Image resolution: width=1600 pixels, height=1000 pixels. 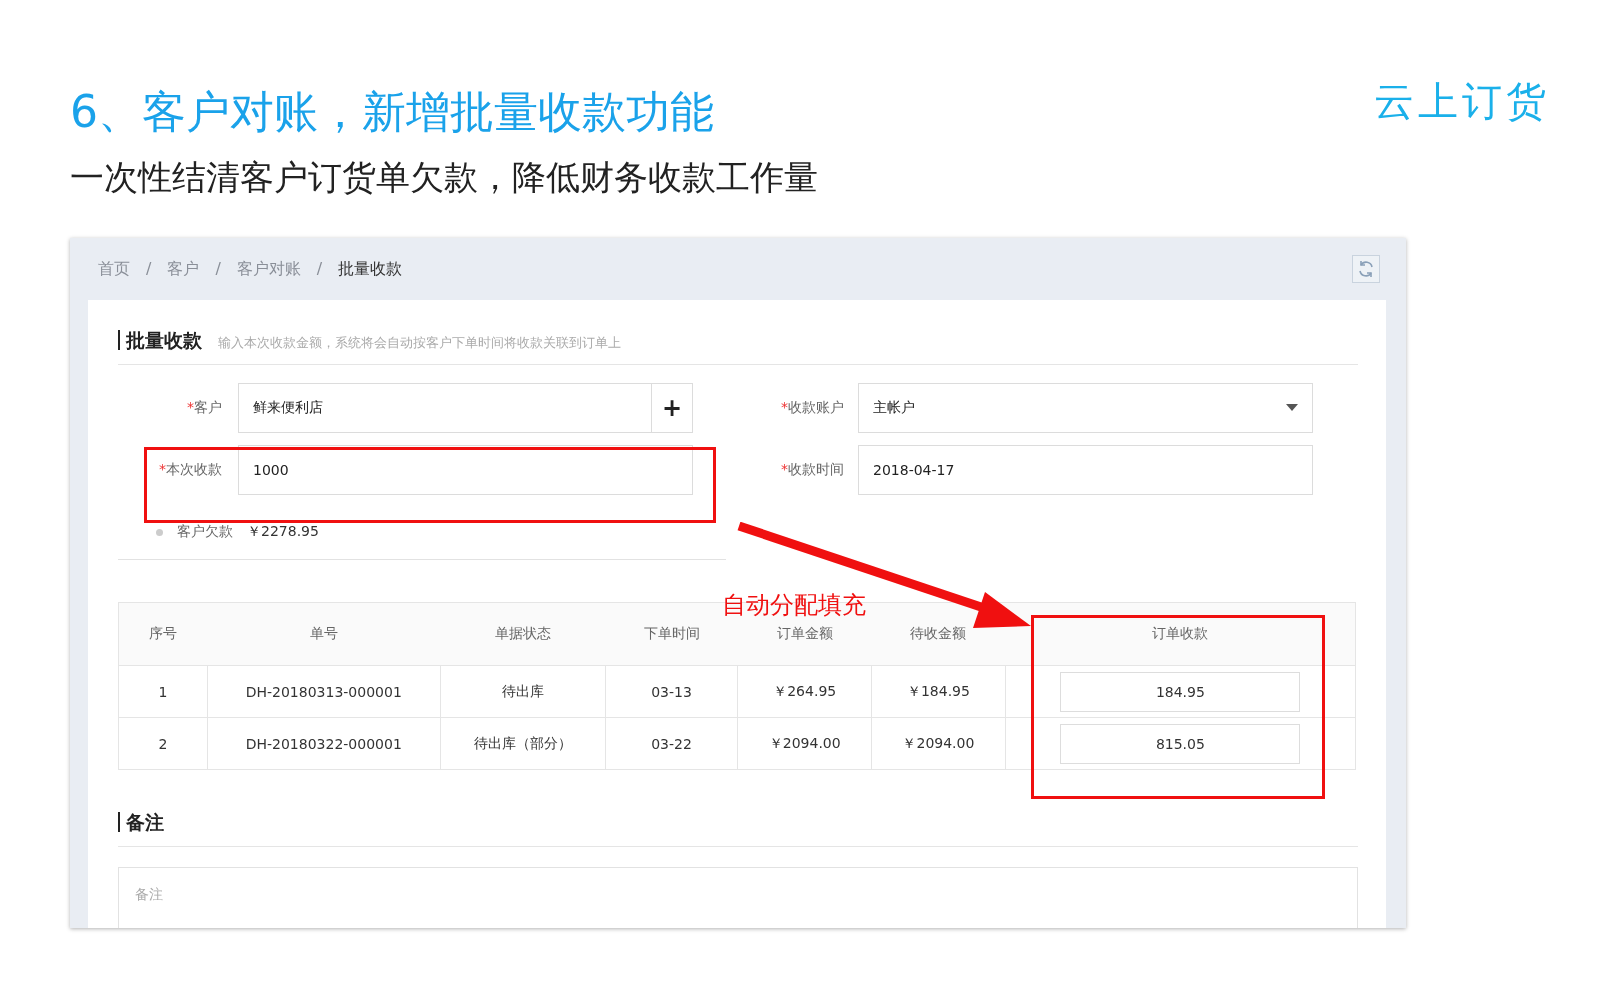 I want to click on table-cell: ￥264.95, so click(x=804, y=691).